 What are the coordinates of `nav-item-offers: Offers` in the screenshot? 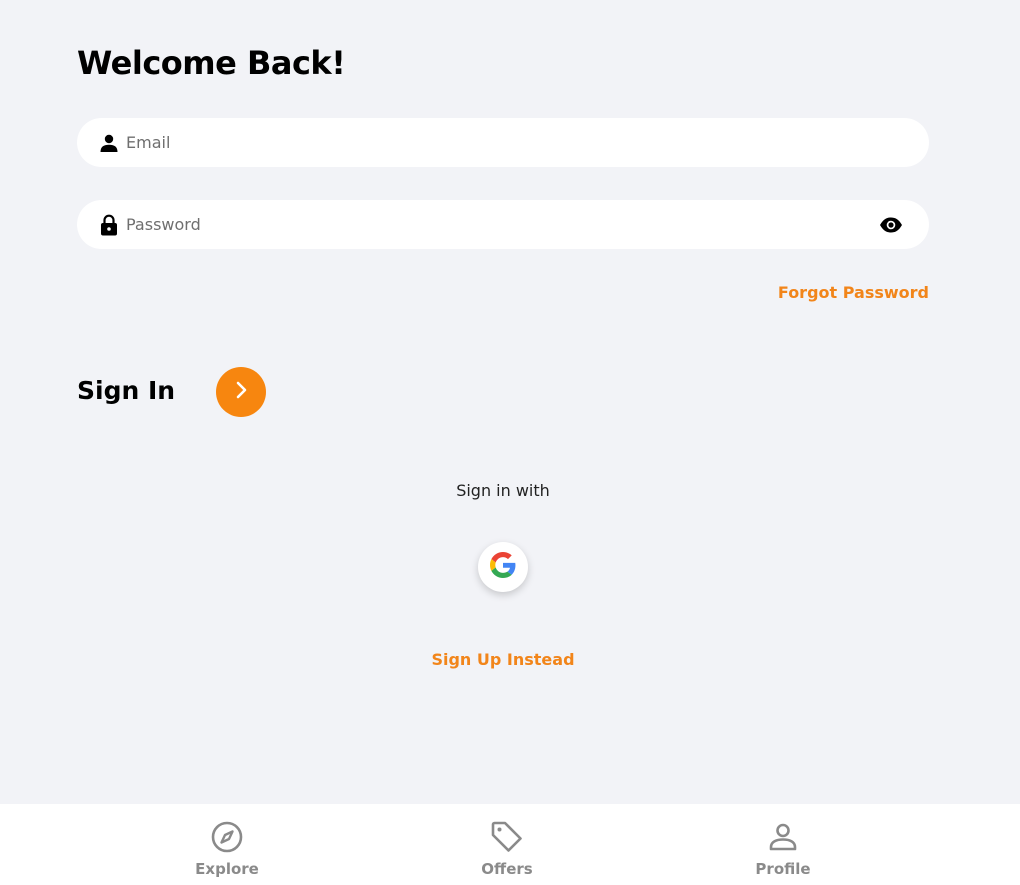 It's located at (507, 849).